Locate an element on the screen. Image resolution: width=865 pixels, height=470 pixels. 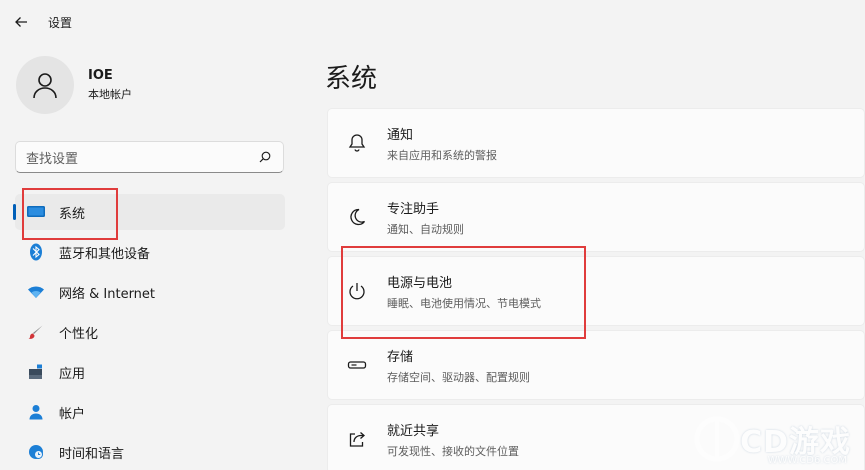
card-subtitle: 睡眠、电池使用情况、节电模式 is located at coordinates (464, 303).